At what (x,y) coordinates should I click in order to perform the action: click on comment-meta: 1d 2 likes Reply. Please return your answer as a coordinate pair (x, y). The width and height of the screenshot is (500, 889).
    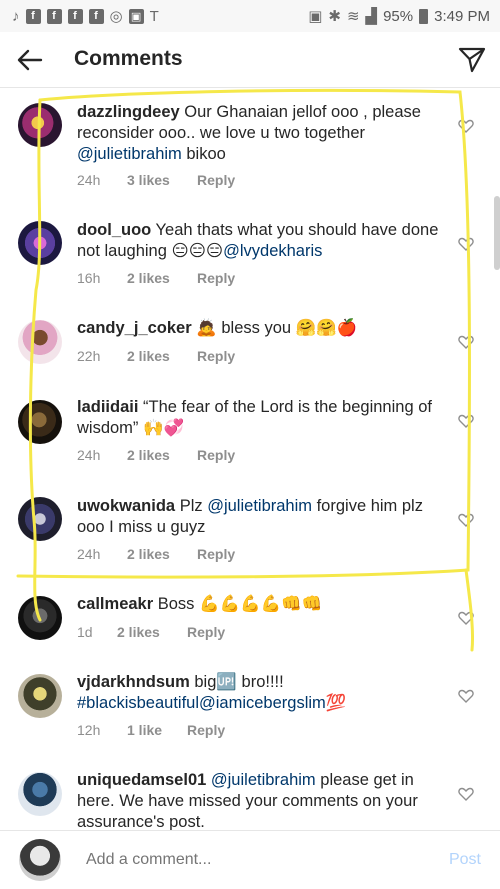
    Looking at the image, I should click on (151, 632).